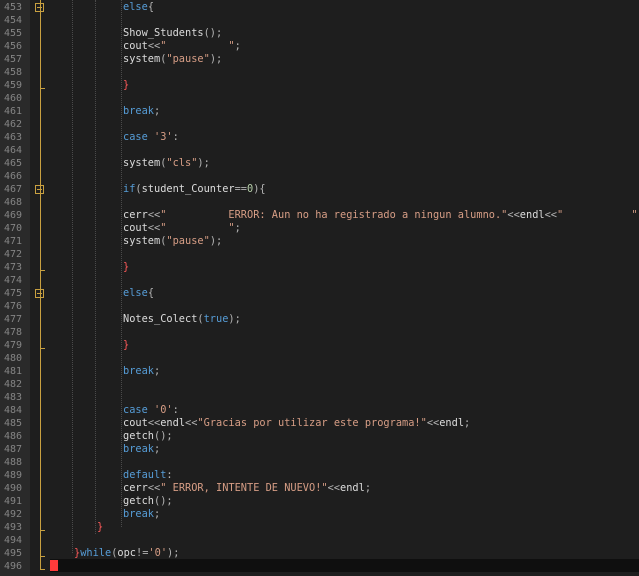 The width and height of the screenshot is (639, 576). I want to click on code-token: '0', so click(158, 553).